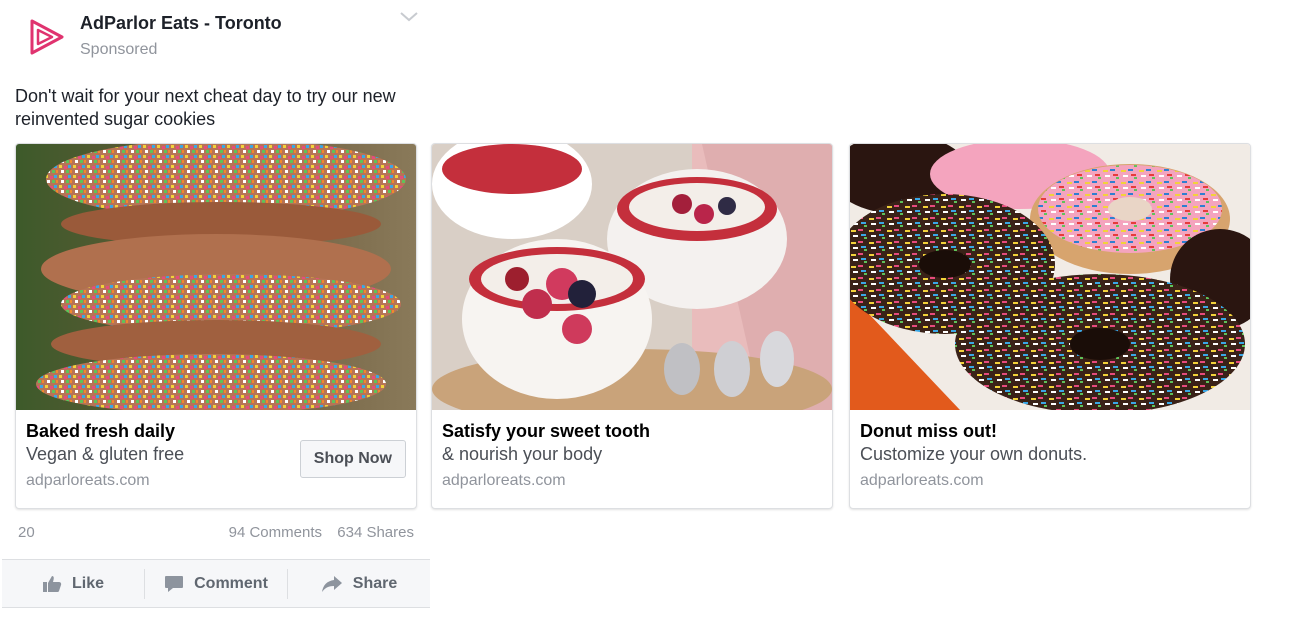  Describe the element at coordinates (375, 583) in the screenshot. I see `share-label: Share` at that location.